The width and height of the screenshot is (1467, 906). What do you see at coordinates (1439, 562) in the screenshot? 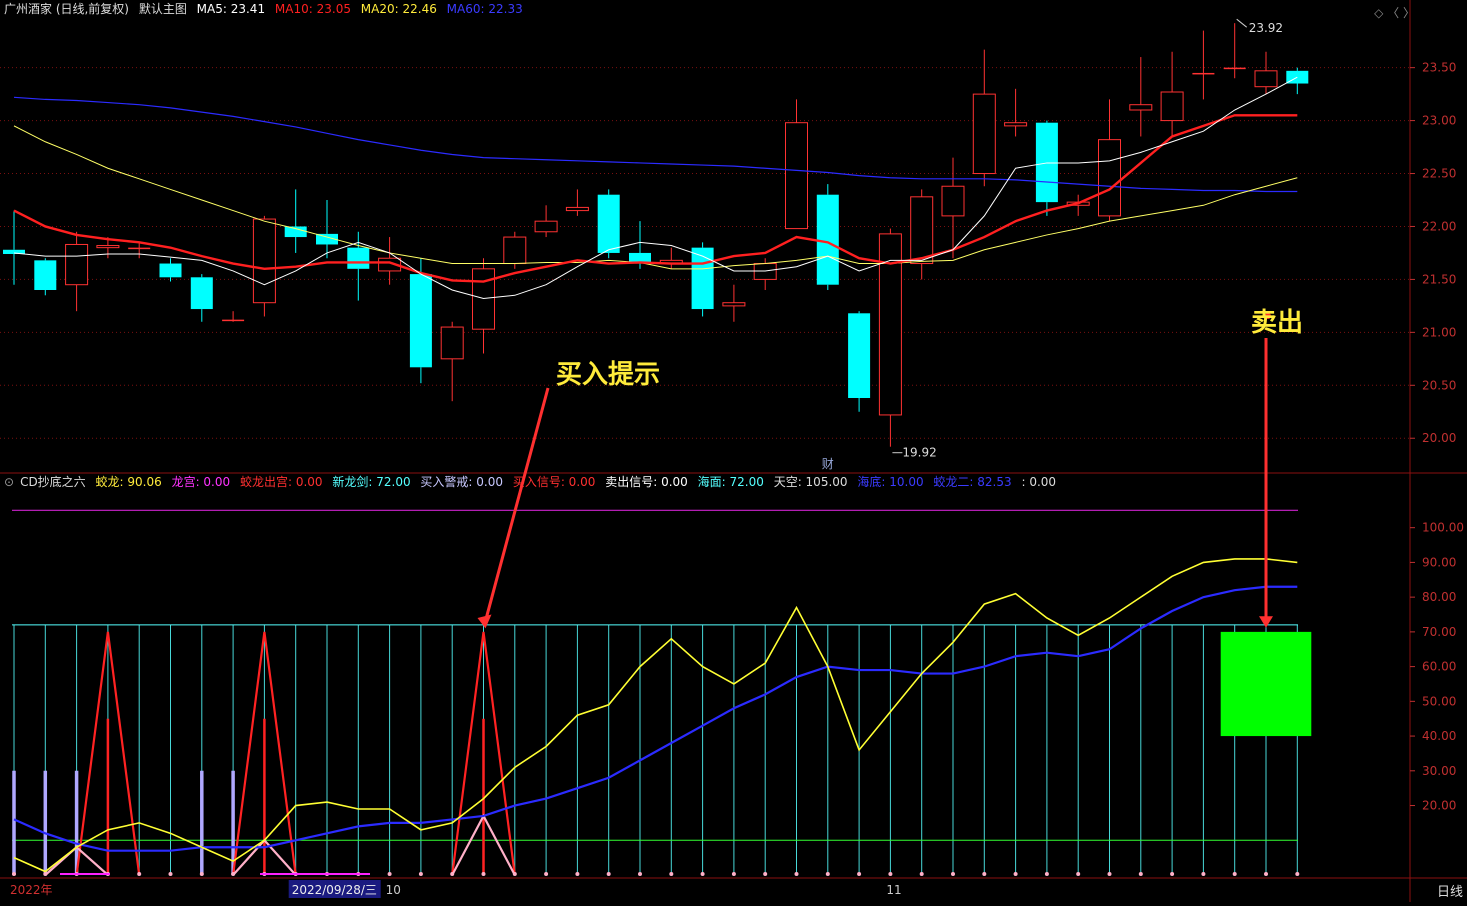
I see `ind-tick-label: 90.00` at bounding box center [1439, 562].